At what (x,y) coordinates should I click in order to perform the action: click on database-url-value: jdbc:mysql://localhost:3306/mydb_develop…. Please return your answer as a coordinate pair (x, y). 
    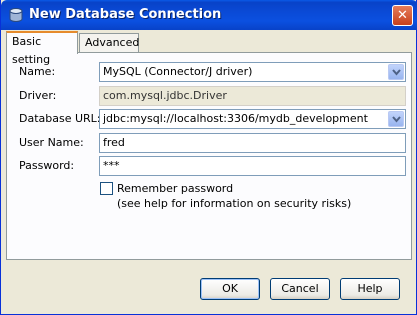
    Looking at the image, I should click on (235, 118).